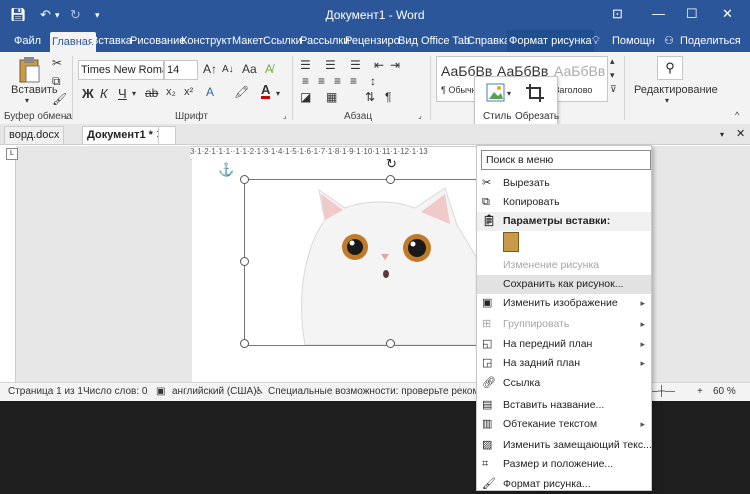 The height and width of the screenshot is (494, 750). I want to click on menu-item: ⧉ Копировать, so click(564, 202).